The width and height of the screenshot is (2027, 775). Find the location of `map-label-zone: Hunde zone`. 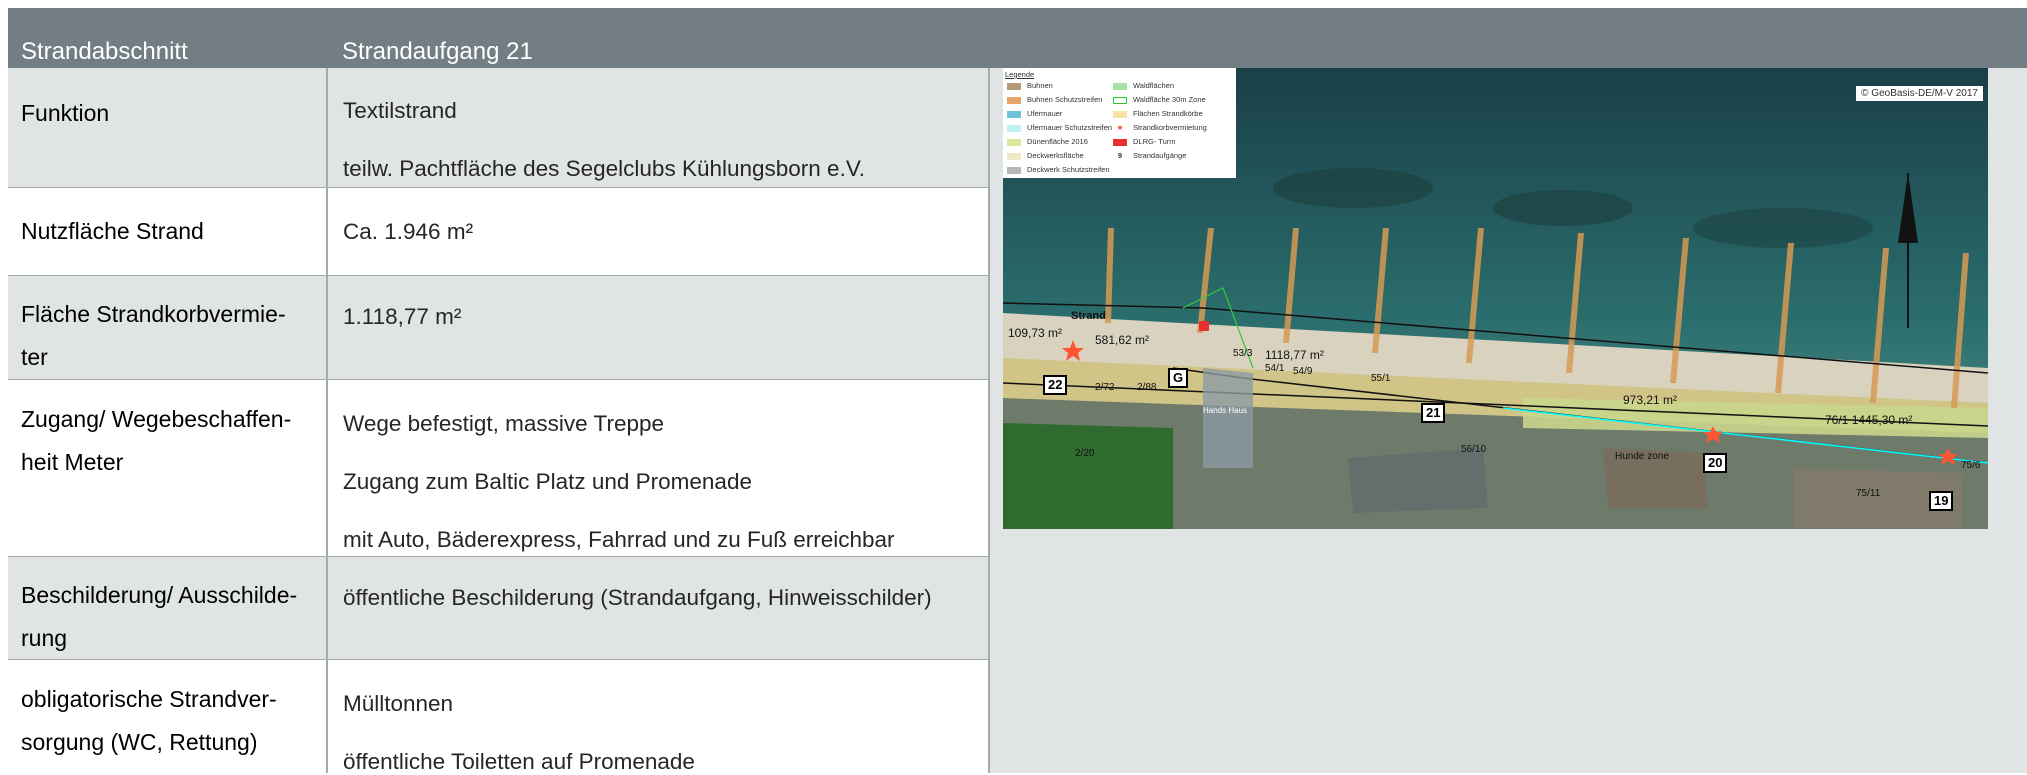

map-label-zone: Hunde zone is located at coordinates (1642, 456).